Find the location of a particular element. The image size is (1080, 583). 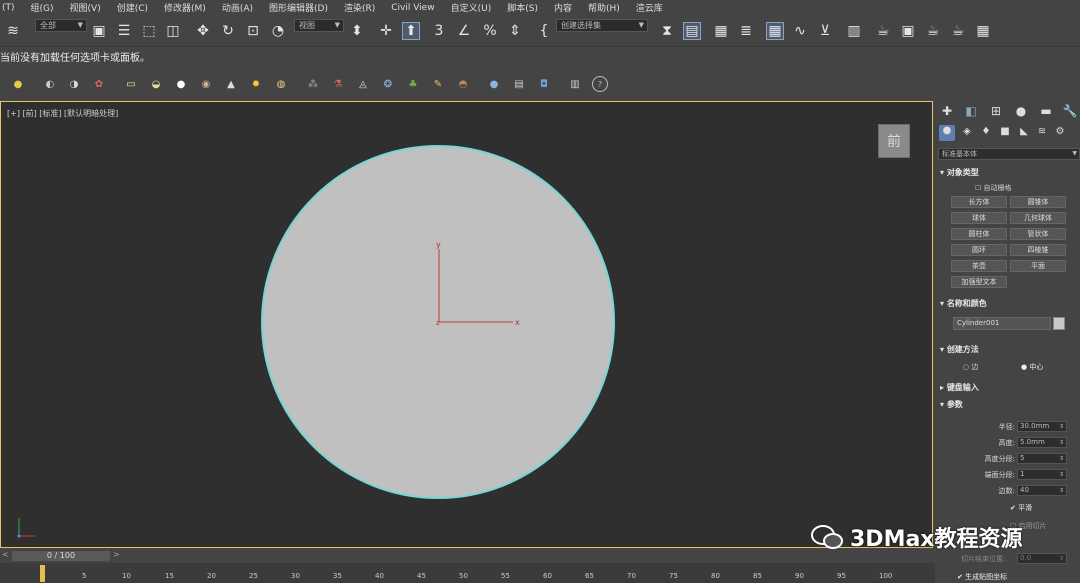

snaps-toggle-icon: 3 is located at coordinates (439, 31).